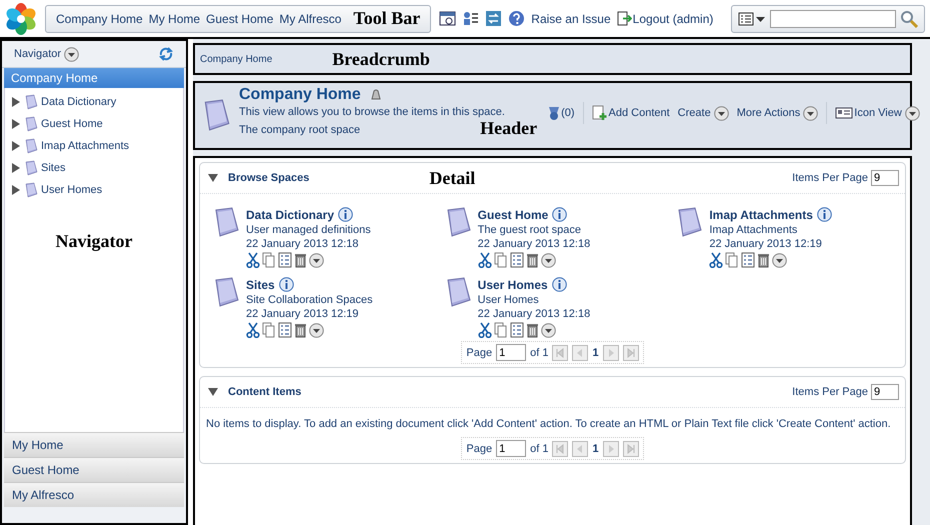  I want to click on space-name-link: Sites, so click(260, 285).